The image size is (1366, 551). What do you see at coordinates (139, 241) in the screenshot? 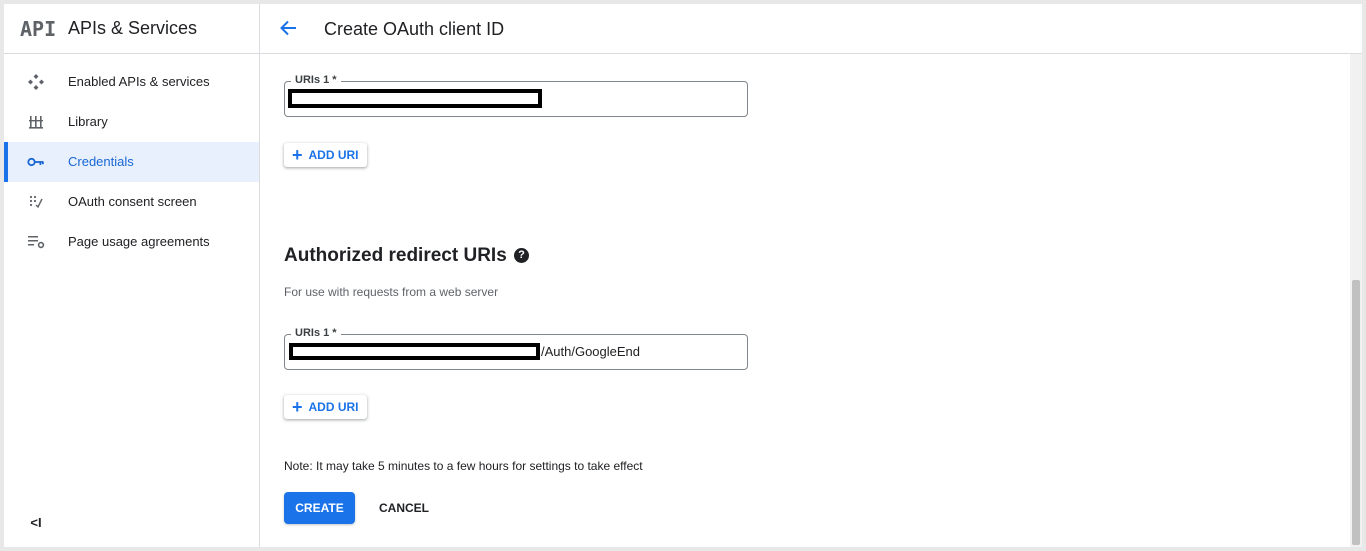
I see `sidebar-item-label: Page usage agreements` at bounding box center [139, 241].